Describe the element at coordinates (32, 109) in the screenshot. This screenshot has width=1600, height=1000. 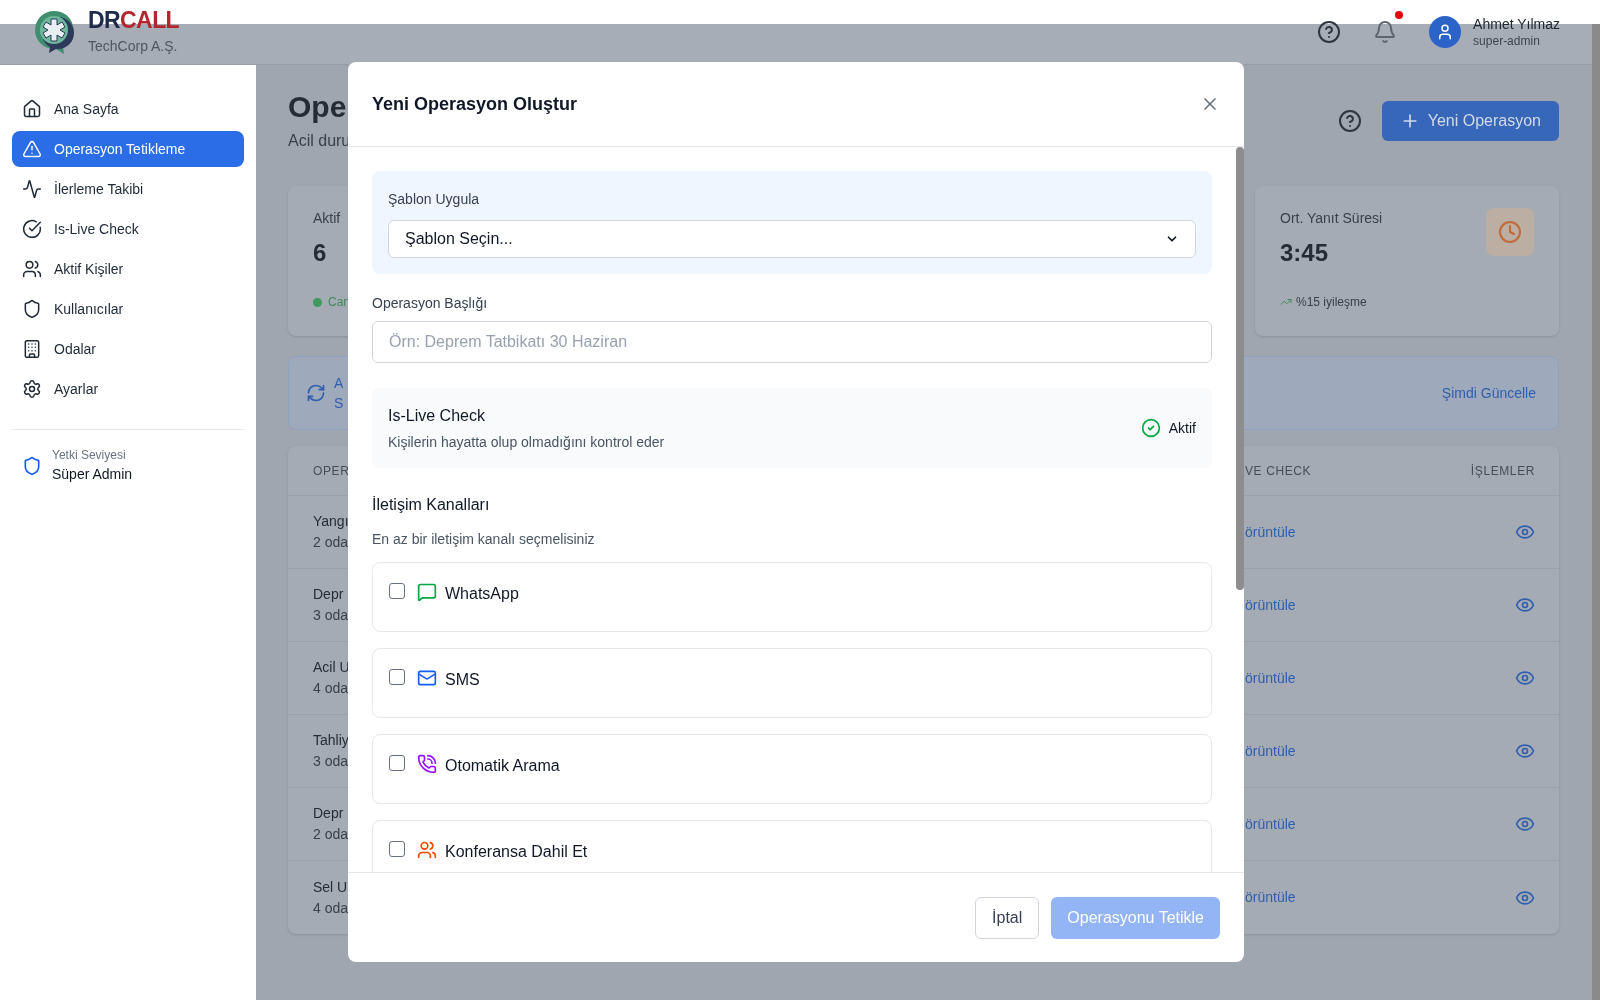
I see `house-icon` at that location.